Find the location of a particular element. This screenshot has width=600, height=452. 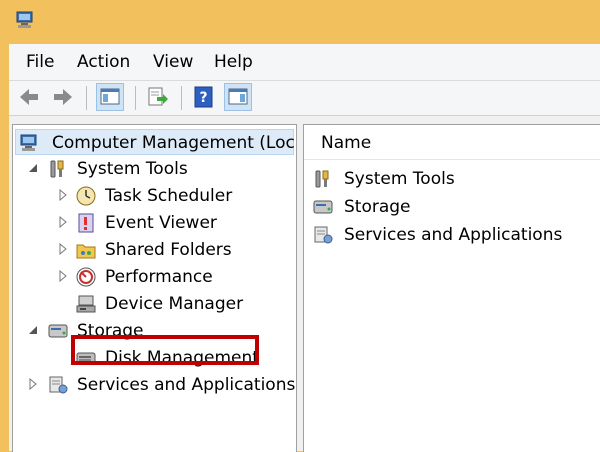

device-manager-icon is located at coordinates (86, 304).